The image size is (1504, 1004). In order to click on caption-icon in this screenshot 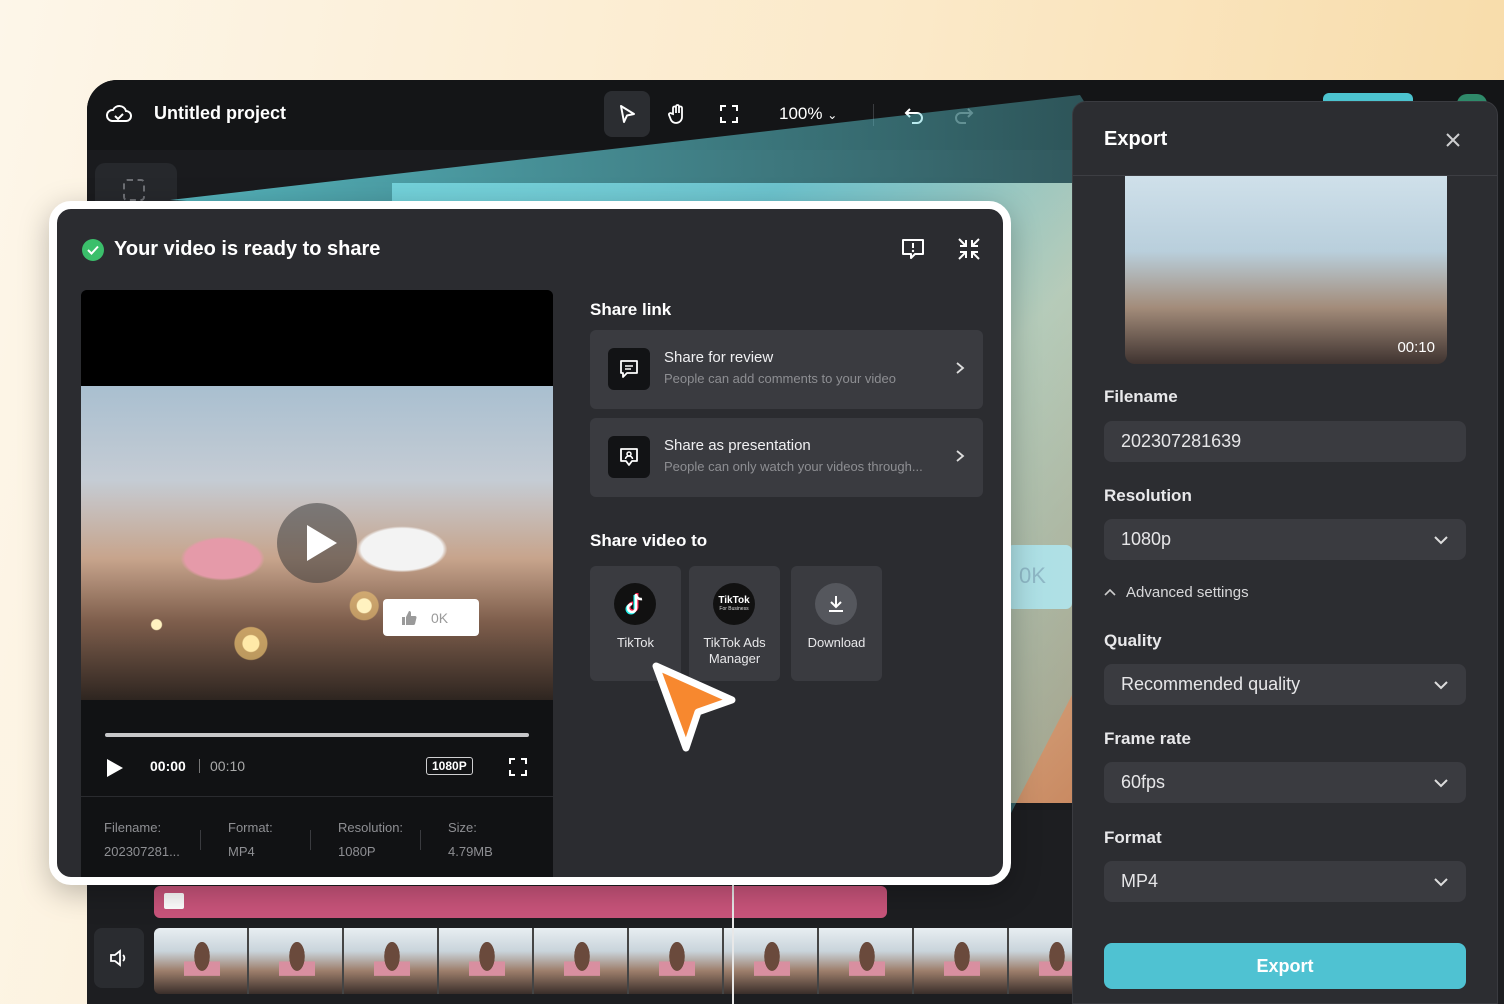, I will do `click(174, 901)`.